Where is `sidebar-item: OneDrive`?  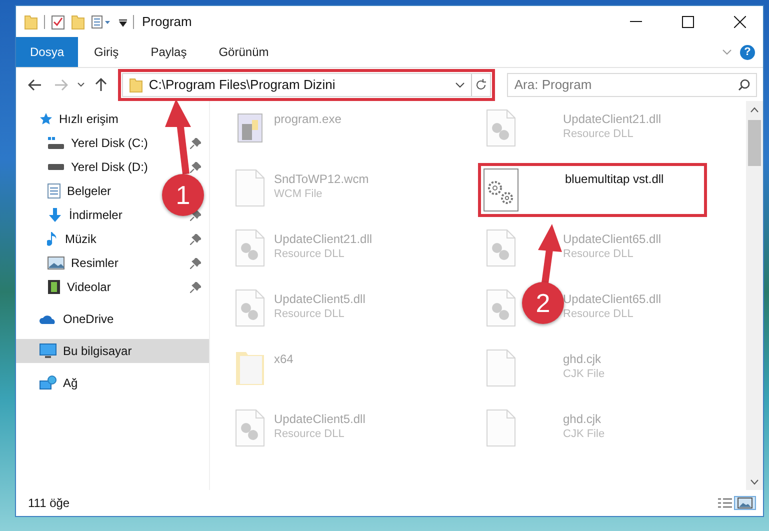 sidebar-item: OneDrive is located at coordinates (68, 319).